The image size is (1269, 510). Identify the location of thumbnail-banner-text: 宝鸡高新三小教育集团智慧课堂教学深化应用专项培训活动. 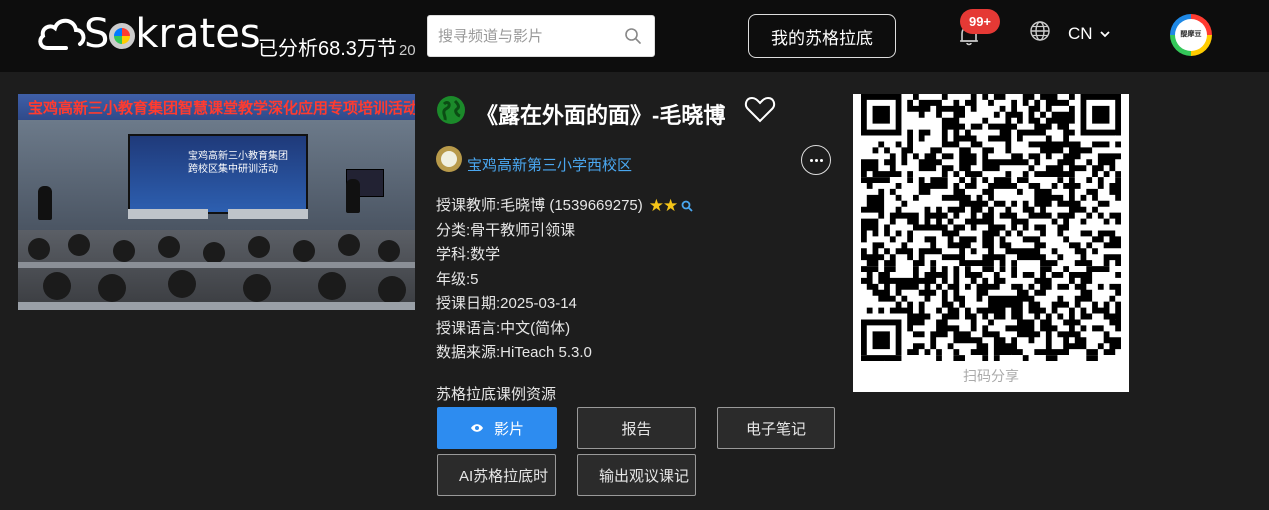
(221, 108).